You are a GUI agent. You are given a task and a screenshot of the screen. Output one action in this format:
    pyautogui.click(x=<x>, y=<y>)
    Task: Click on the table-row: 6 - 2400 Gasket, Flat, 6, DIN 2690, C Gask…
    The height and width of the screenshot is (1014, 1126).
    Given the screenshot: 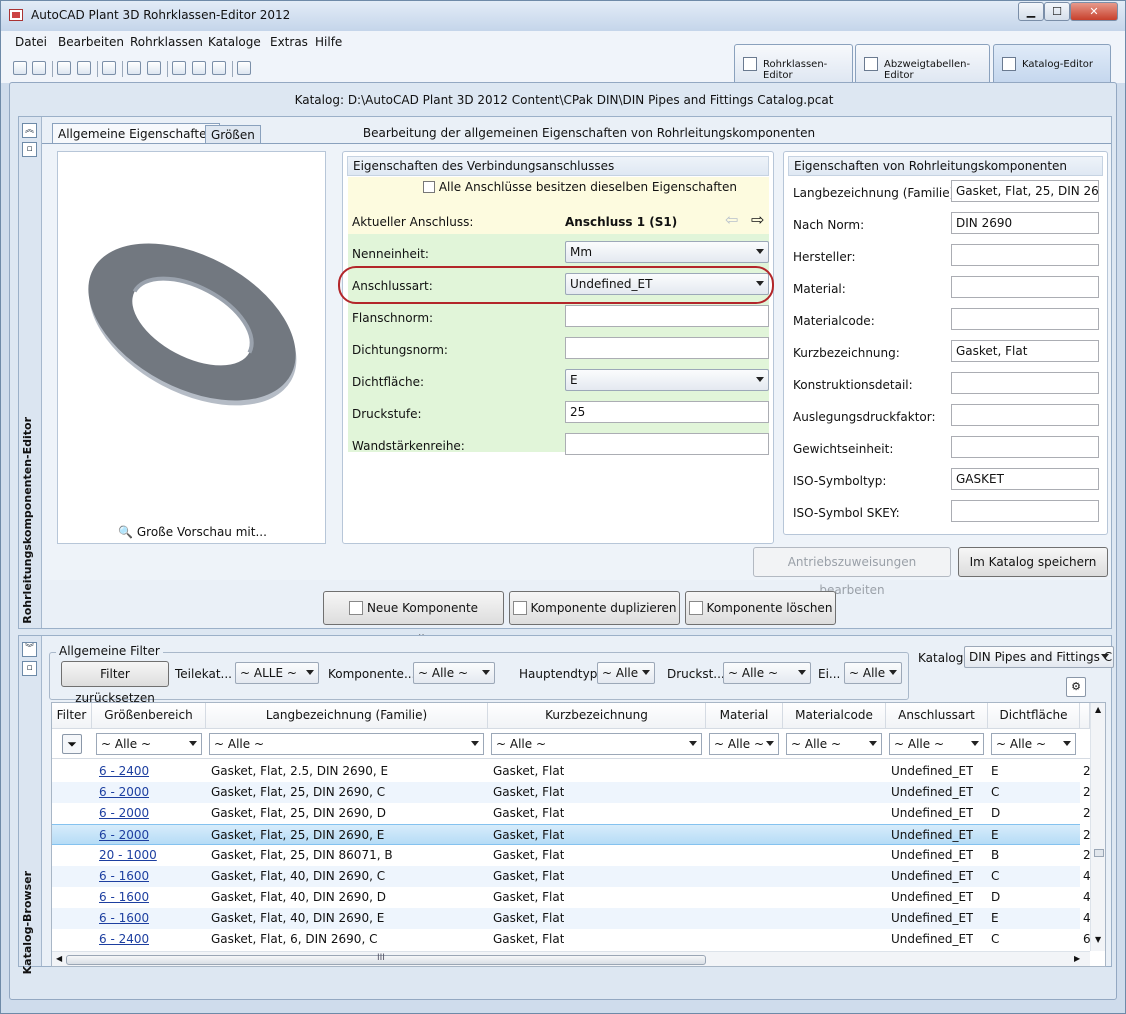 What is the action you would take?
    pyautogui.click(x=571, y=939)
    